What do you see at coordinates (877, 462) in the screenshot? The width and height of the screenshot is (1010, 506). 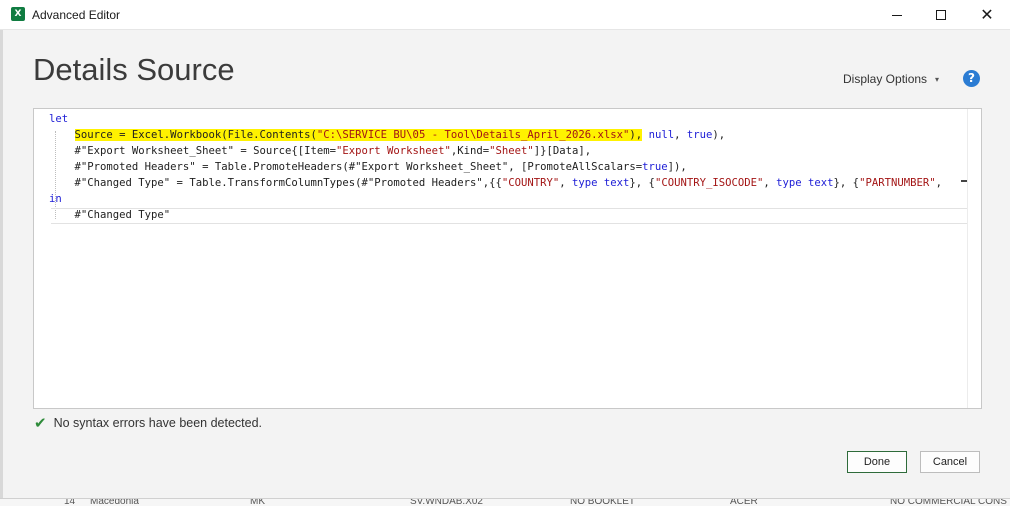 I see `done-button: Done` at bounding box center [877, 462].